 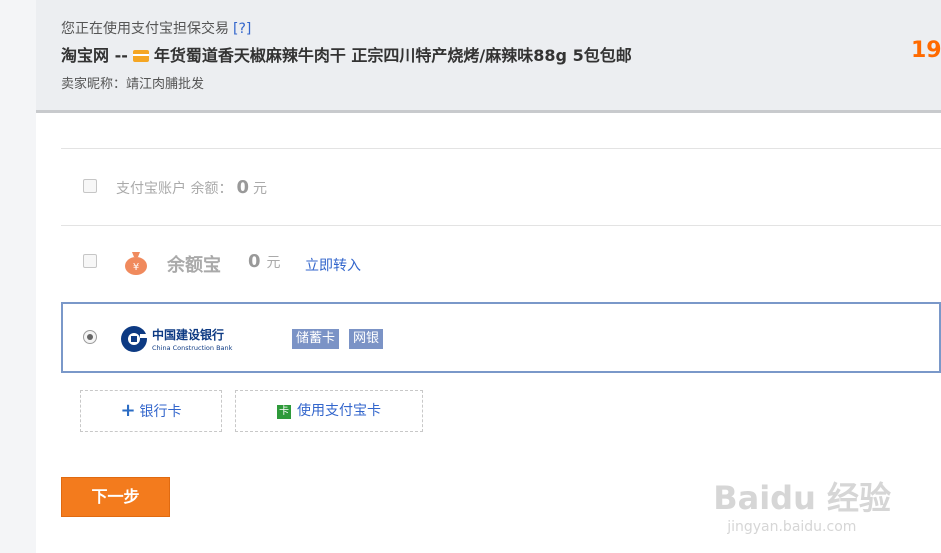 I want to click on order-title: 淘宝网 -- 年货蜀道香天椒麻辣牛肉干 正宗四川特产烧烤/麻辣味88g 5包包邮, so click(x=346, y=54).